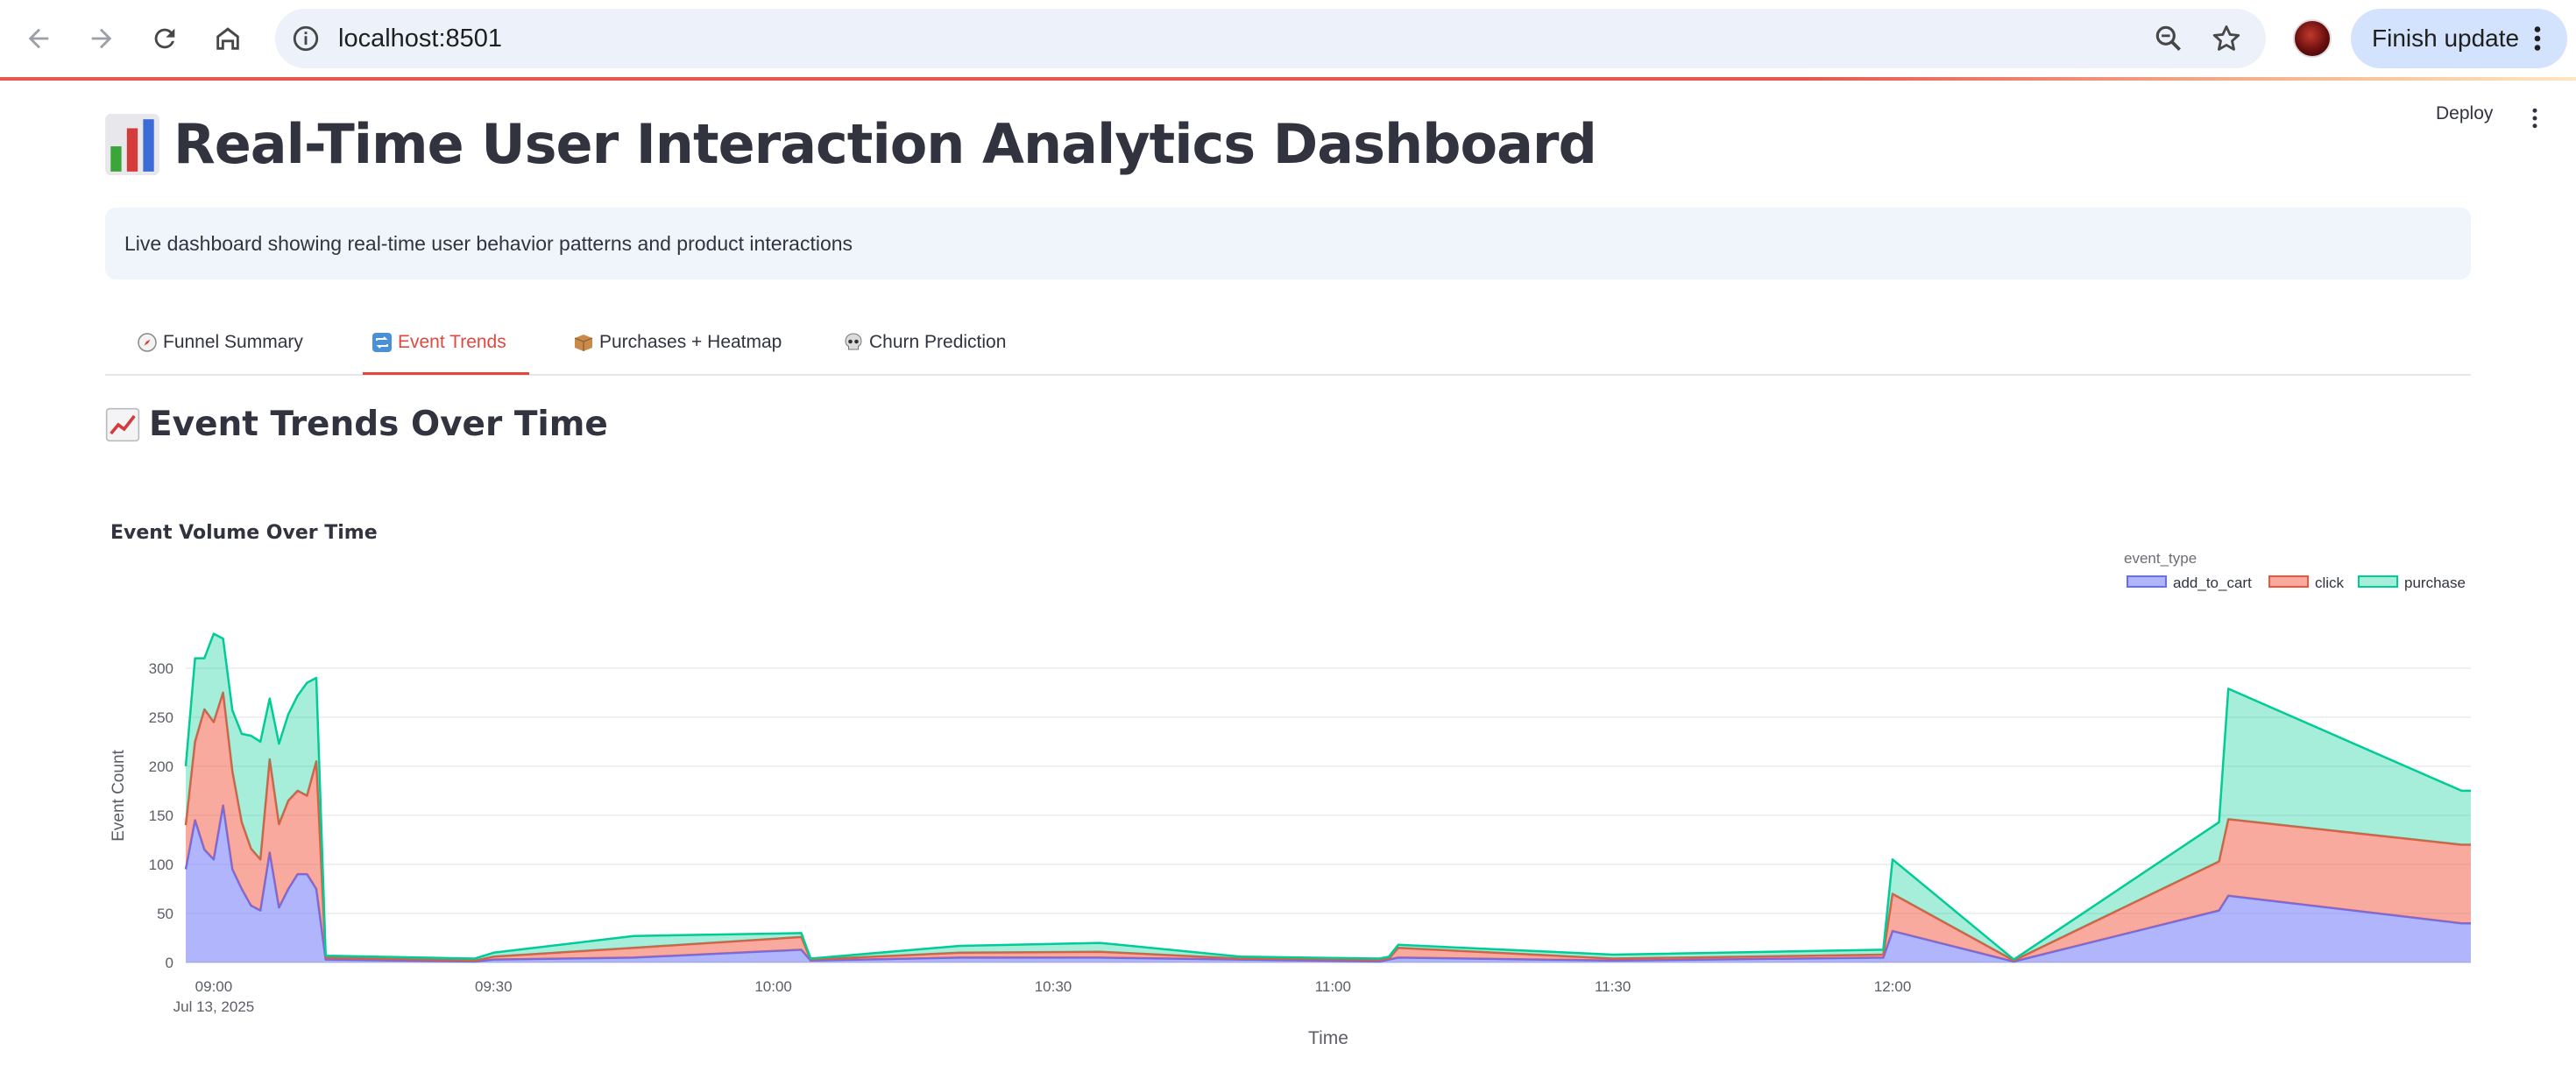 The height and width of the screenshot is (1086, 2576). I want to click on legend-swatch-purchase, so click(2378, 582).